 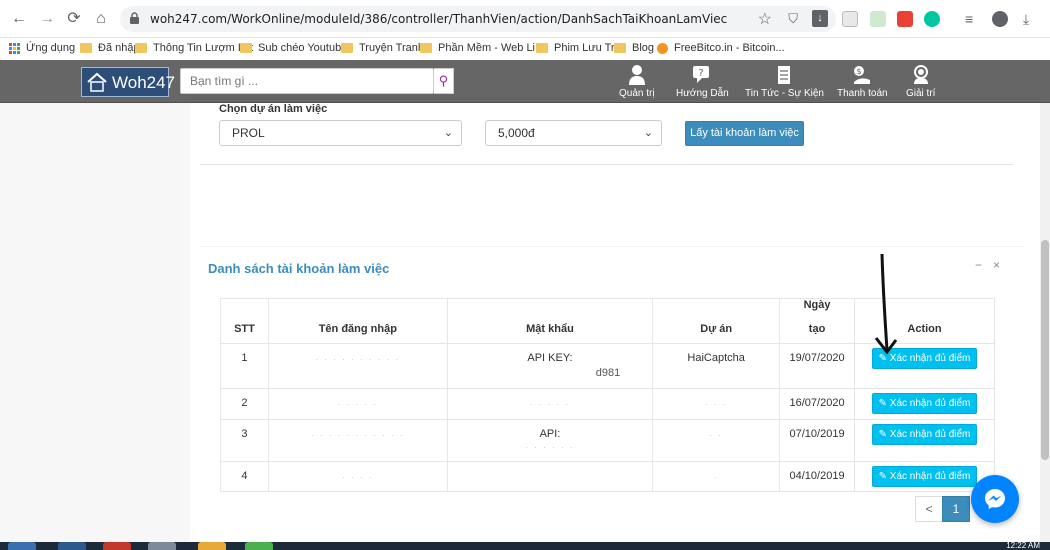 I want to click on cell-stt: 3, so click(x=244, y=440).